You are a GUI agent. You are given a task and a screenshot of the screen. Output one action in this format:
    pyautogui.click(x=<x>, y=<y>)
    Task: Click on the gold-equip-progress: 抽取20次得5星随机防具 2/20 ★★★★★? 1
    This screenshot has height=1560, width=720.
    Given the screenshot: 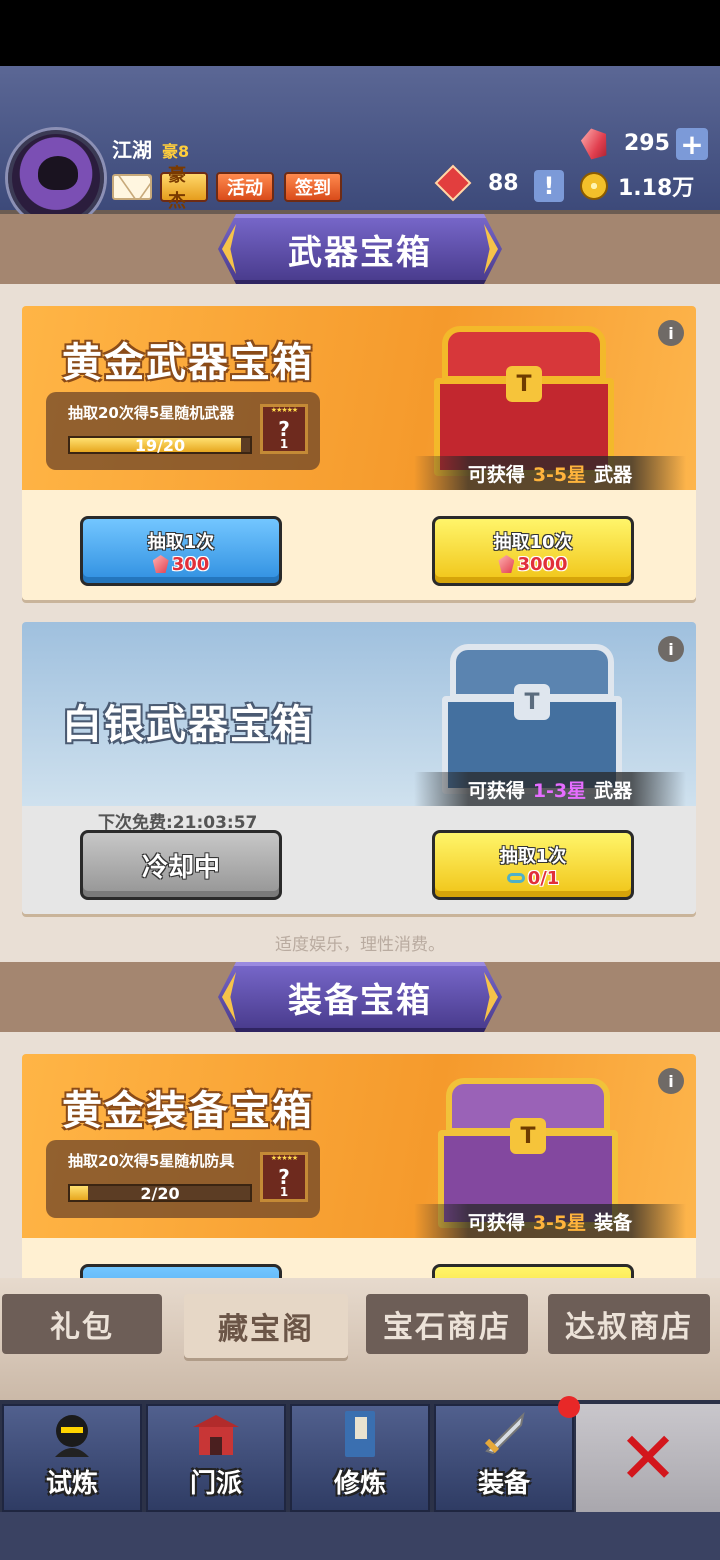 What is the action you would take?
    pyautogui.click(x=183, y=1179)
    